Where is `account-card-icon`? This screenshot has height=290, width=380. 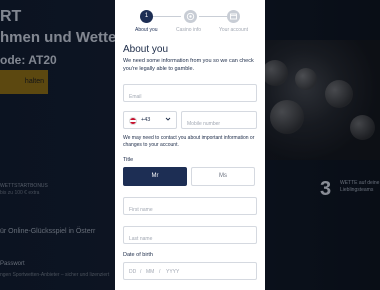 account-card-icon is located at coordinates (233, 16).